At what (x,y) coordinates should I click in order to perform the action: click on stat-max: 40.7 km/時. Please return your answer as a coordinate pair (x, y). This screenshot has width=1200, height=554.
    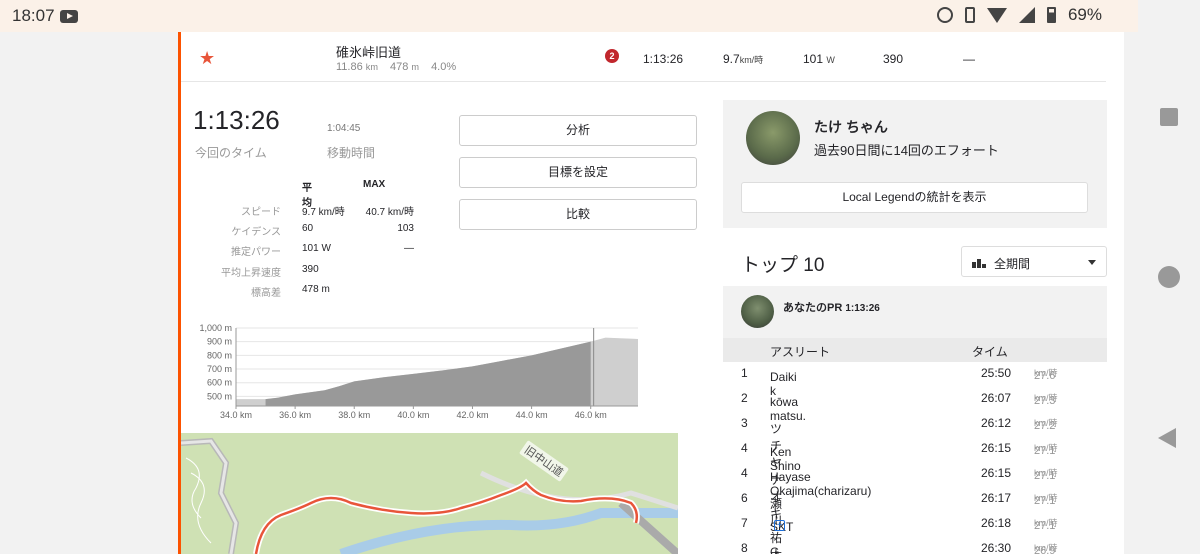
    Looking at the image, I should click on (389, 212).